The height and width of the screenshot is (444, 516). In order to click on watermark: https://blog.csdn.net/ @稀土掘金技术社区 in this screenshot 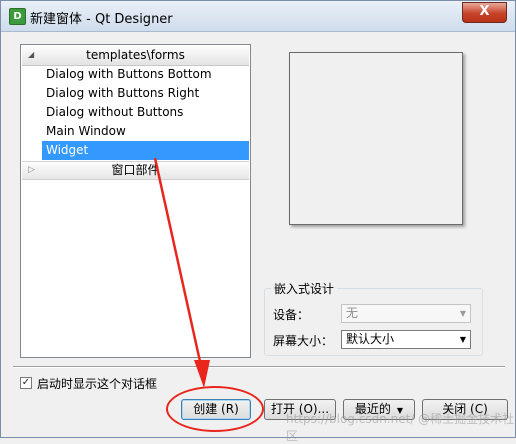, I will do `click(400, 427)`.